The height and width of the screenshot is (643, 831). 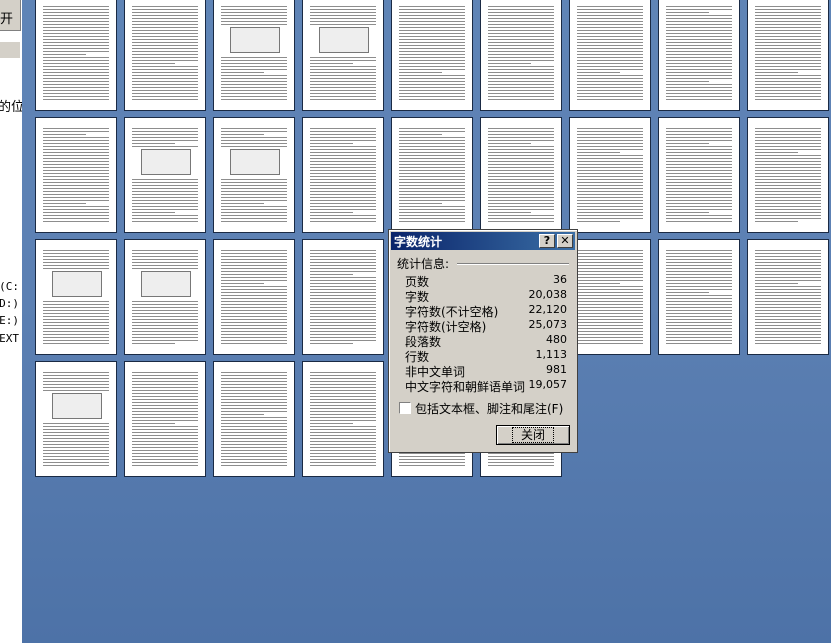 What do you see at coordinates (489, 408) in the screenshot?
I see `include-textboxes-label: 包括文本框、脚注和尾注(F)` at bounding box center [489, 408].